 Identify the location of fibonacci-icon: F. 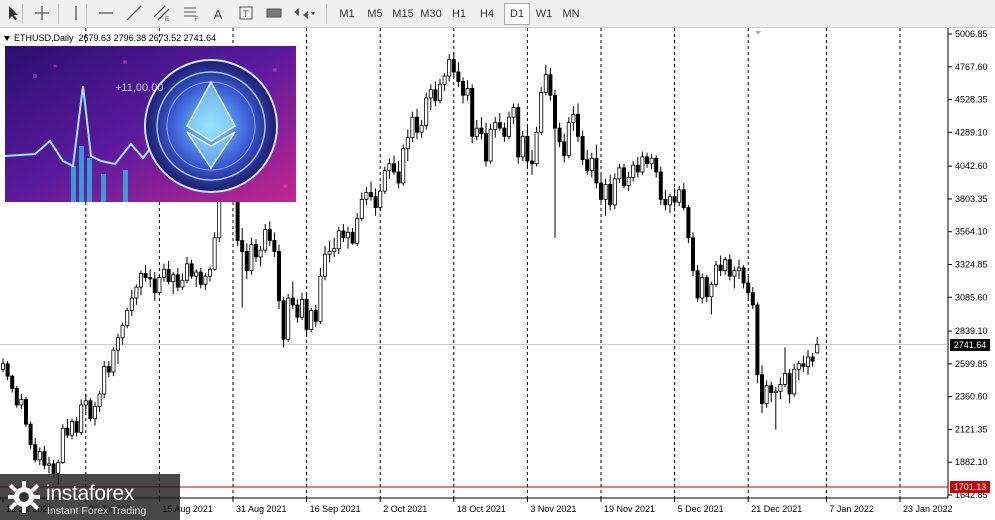
(192, 14).